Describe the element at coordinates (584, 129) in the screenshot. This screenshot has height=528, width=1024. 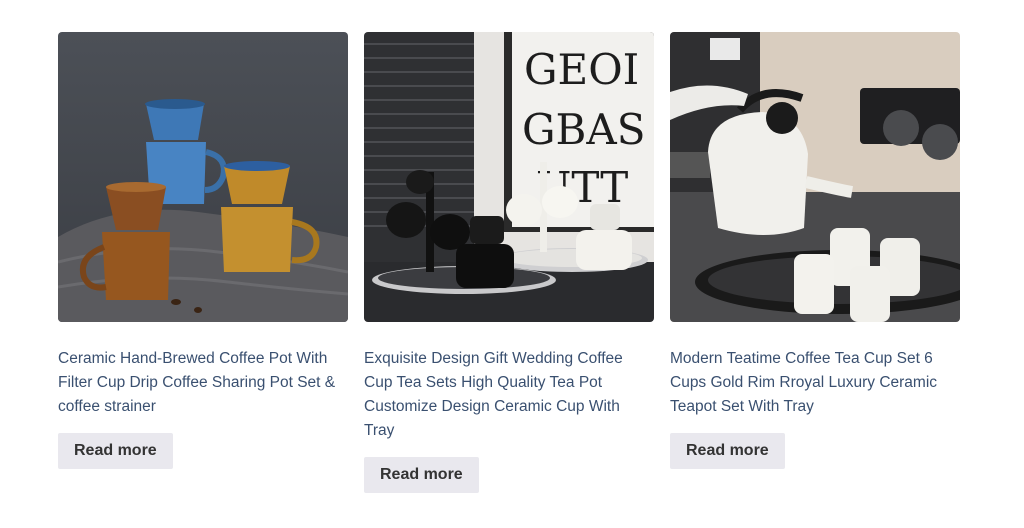
I see `poster-lettering: GBAS` at that location.